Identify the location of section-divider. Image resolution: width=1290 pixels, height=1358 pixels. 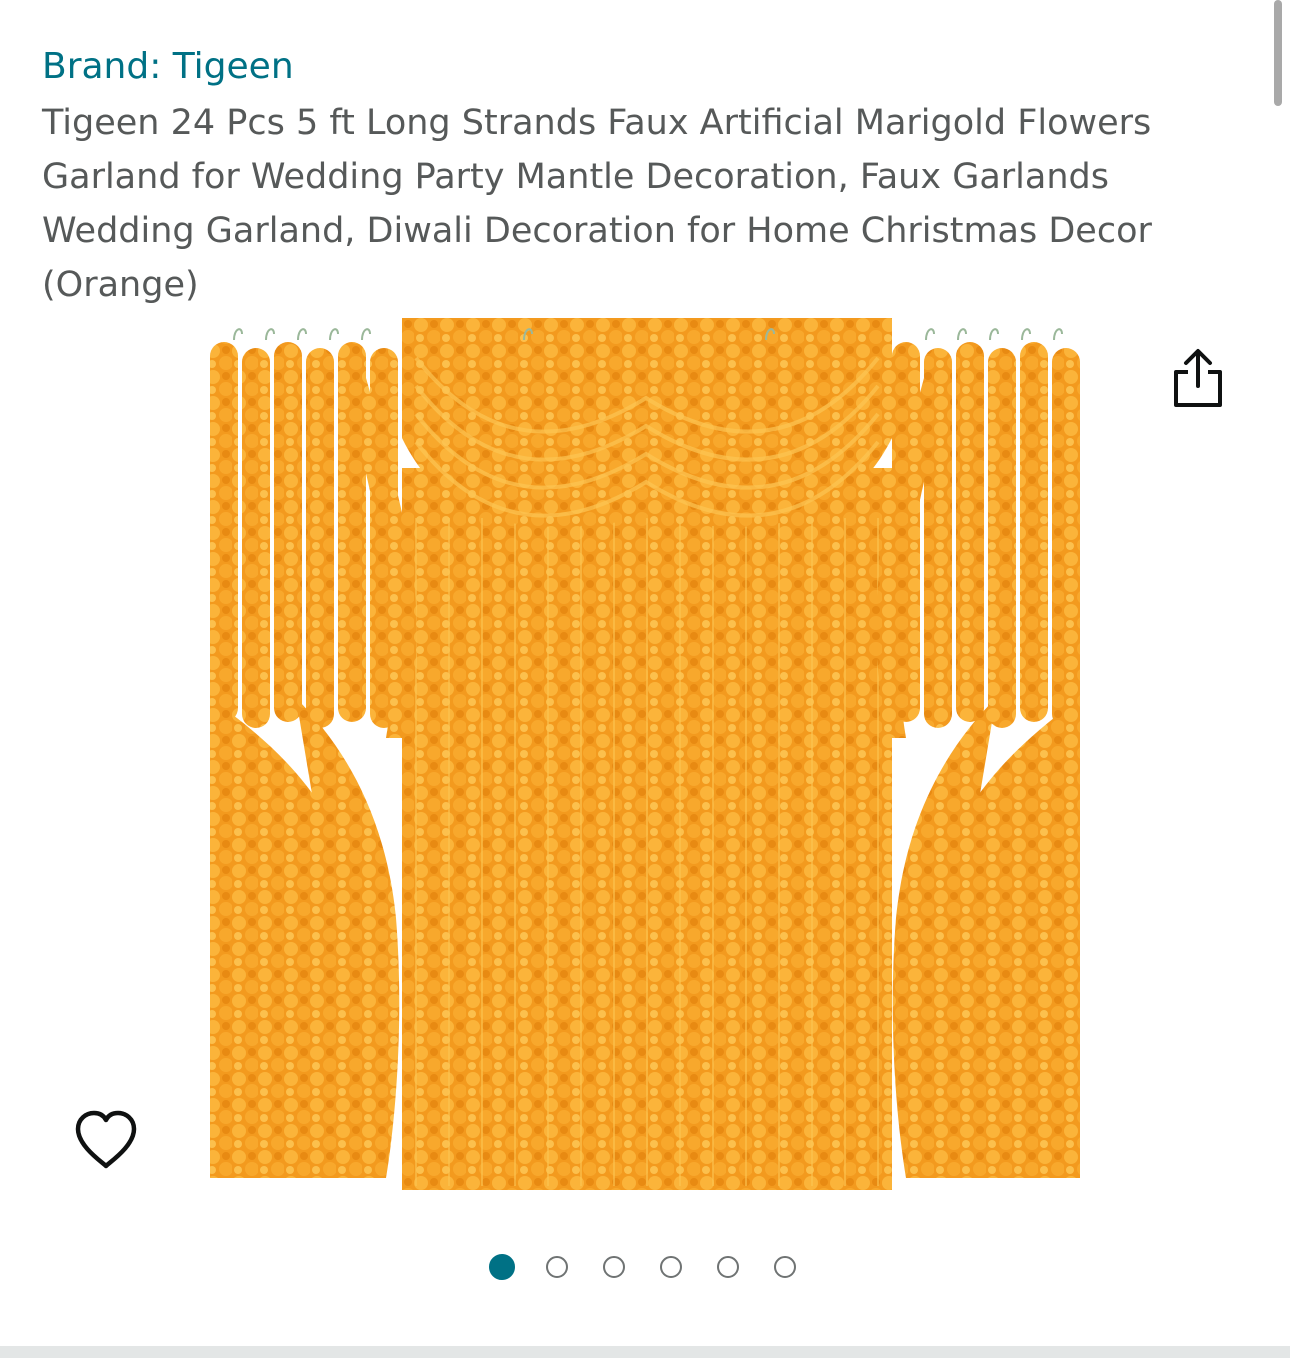
(645, 1352).